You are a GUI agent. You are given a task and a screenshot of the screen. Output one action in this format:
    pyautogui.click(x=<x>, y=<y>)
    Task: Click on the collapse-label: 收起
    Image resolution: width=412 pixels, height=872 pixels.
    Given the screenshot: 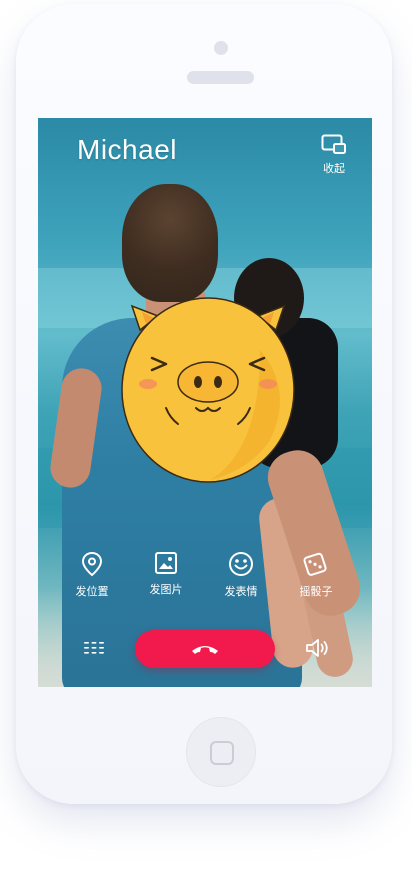 What is the action you would take?
    pyautogui.click(x=334, y=169)
    